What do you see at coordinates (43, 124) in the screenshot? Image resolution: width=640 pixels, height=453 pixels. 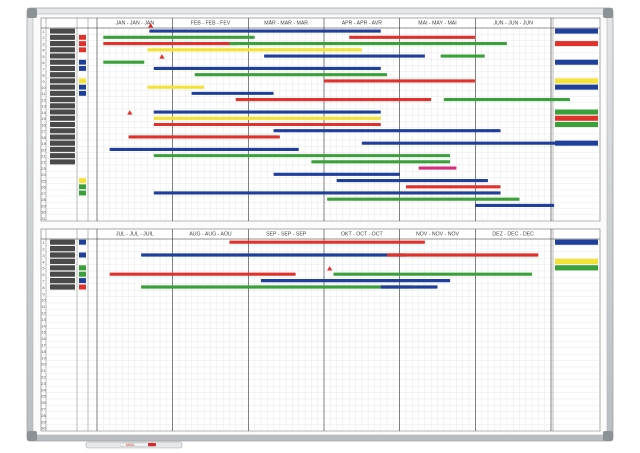 I see `row-number: 16` at bounding box center [43, 124].